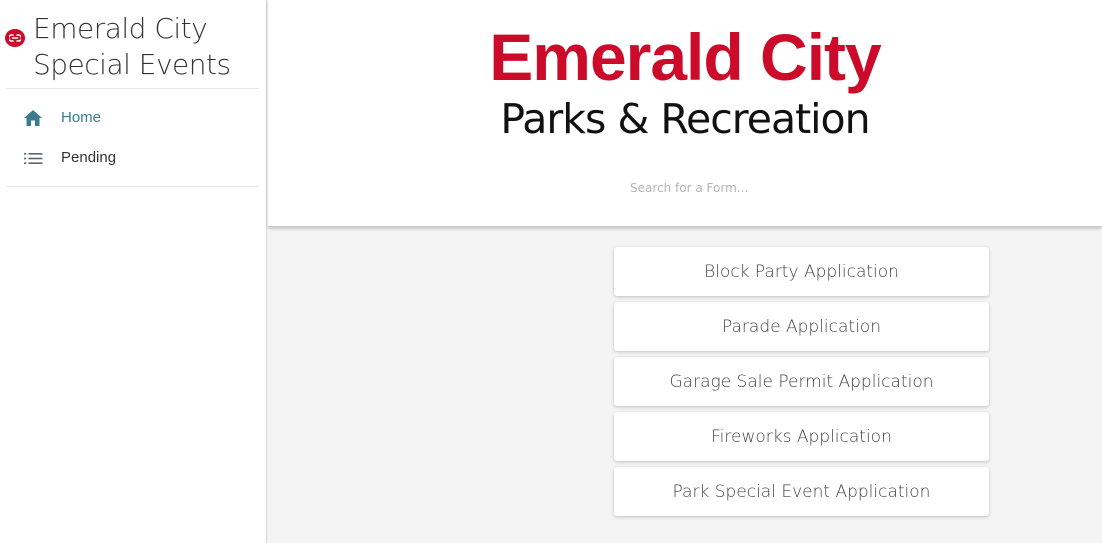 Image resolution: width=1102 pixels, height=543 pixels. Describe the element at coordinates (685, 57) in the screenshot. I see `header-logo-title: Emerald City` at that location.